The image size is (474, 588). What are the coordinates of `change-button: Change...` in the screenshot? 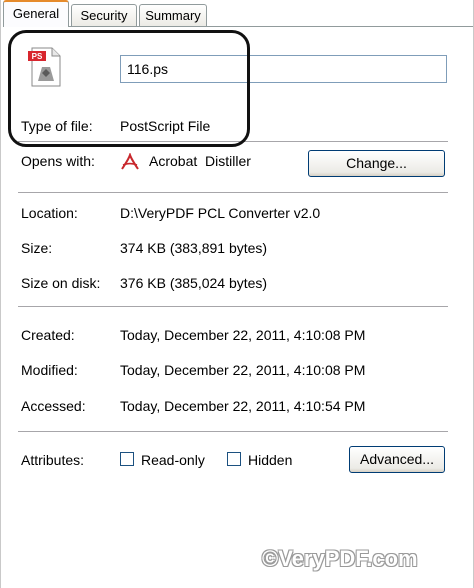 It's located at (376, 163).